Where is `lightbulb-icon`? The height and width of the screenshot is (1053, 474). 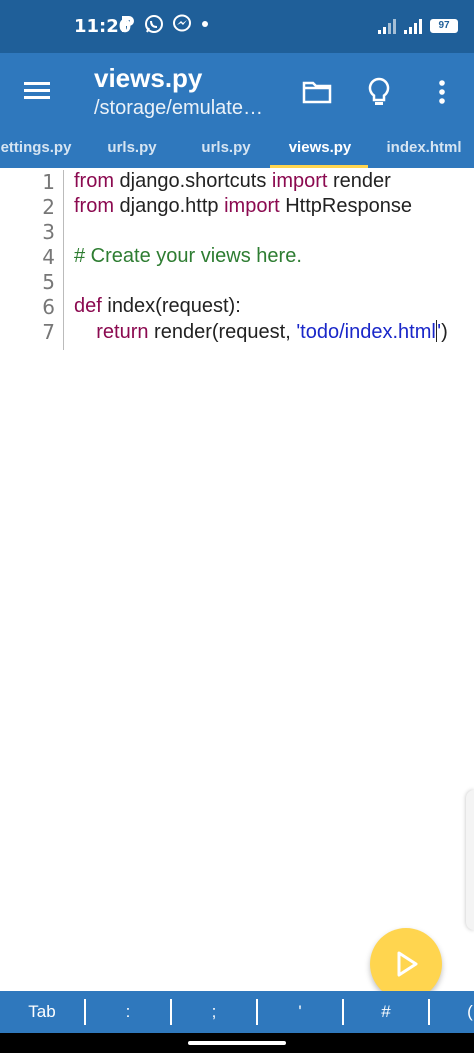
lightbulb-icon is located at coordinates (379, 92).